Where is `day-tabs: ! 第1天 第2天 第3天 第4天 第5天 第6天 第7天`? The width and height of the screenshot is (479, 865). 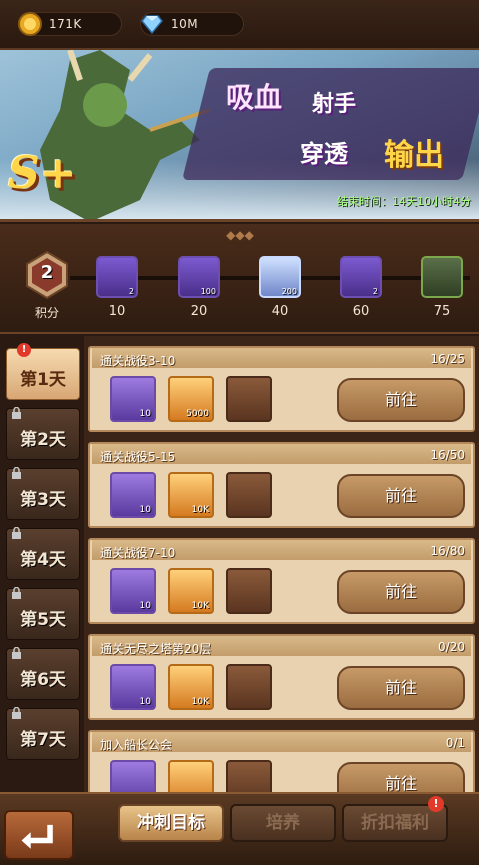 day-tabs: ! 第1天 第2天 第3天 第4天 第5天 第6天 第7天 is located at coordinates (42, 564).